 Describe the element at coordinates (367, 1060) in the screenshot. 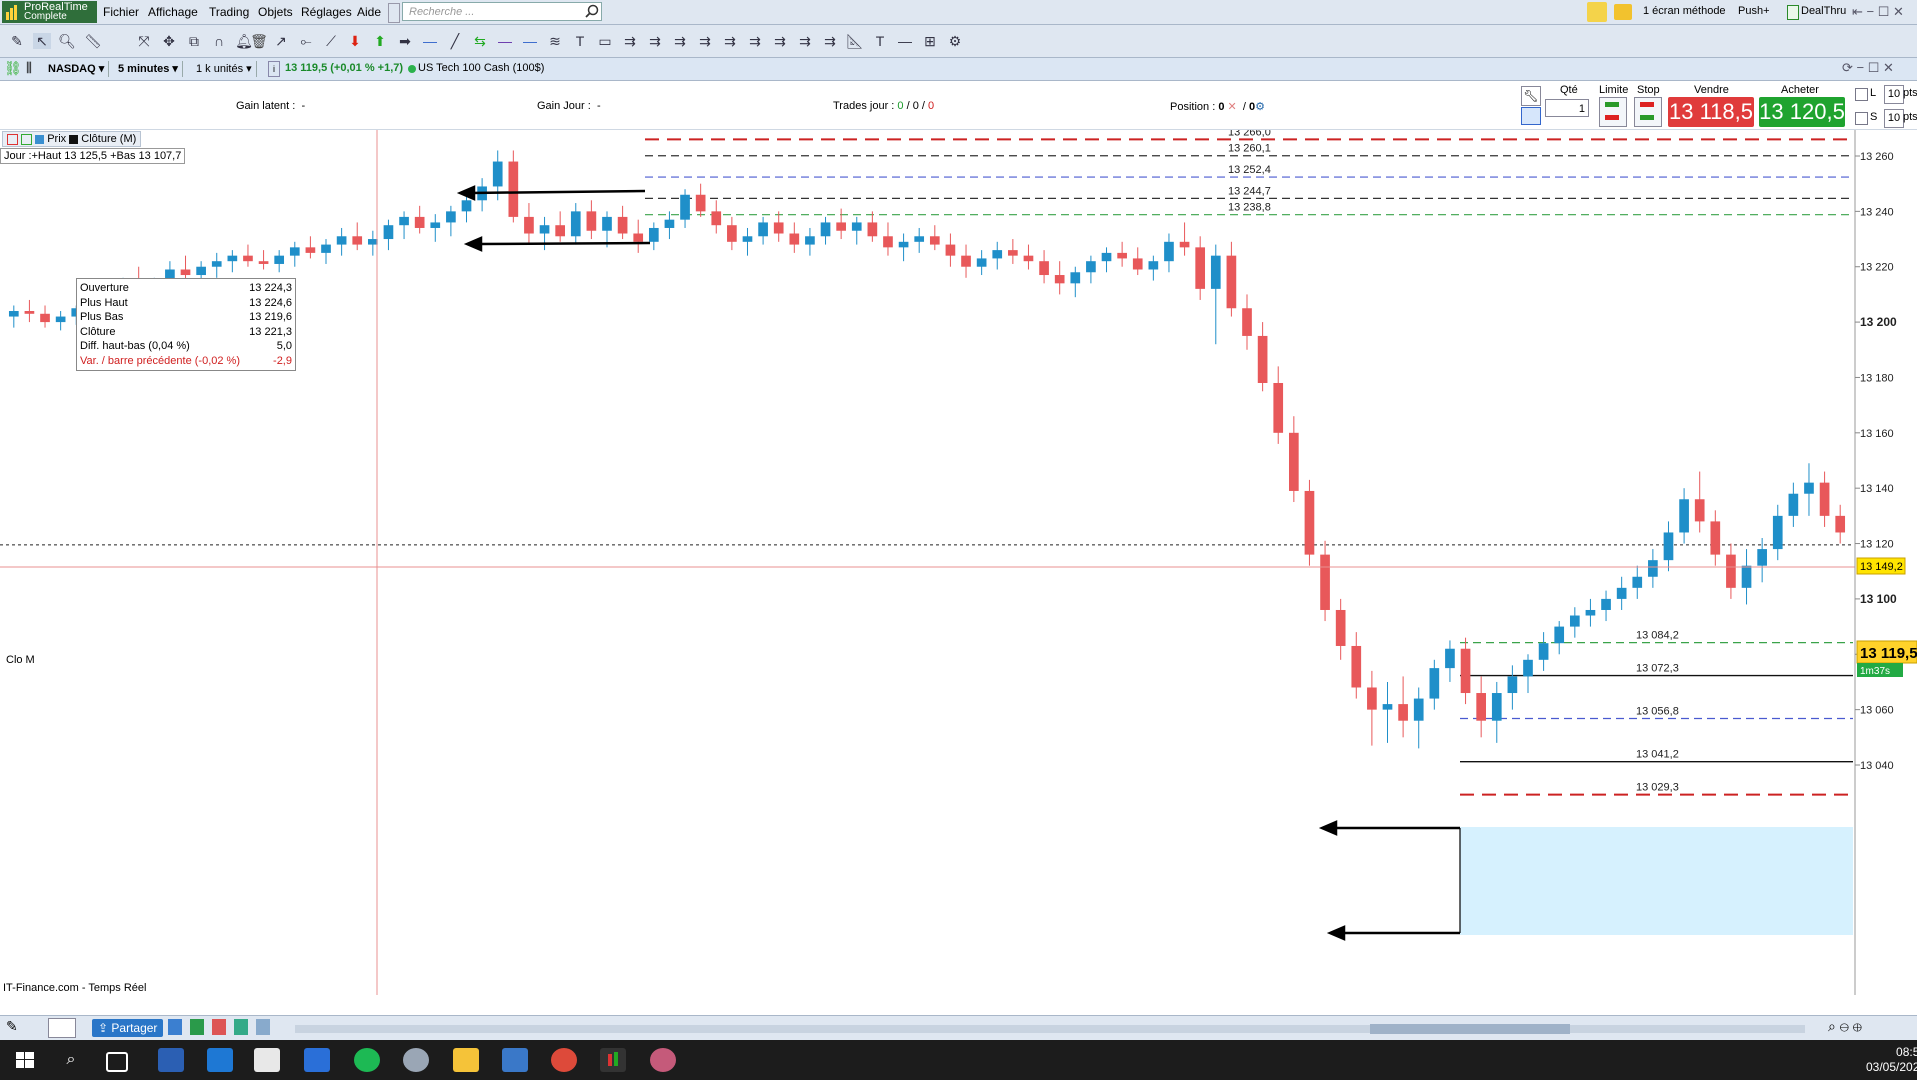

I see `spotify-icon` at that location.